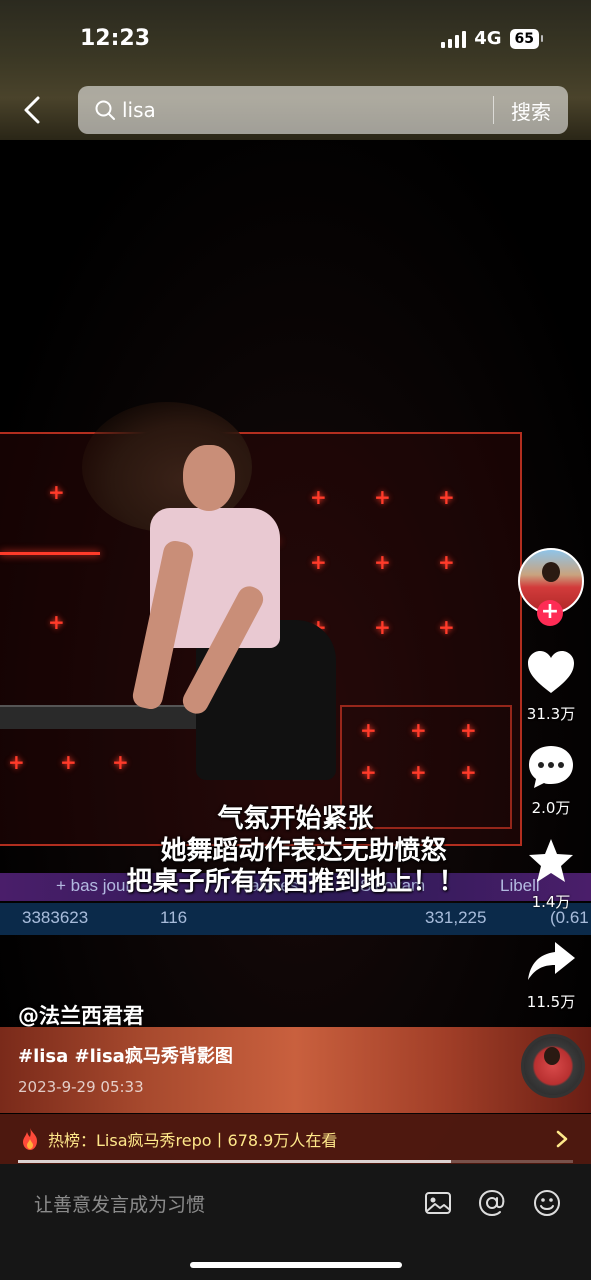  I want to click on search-bar: lisa 搜索, so click(323, 110).